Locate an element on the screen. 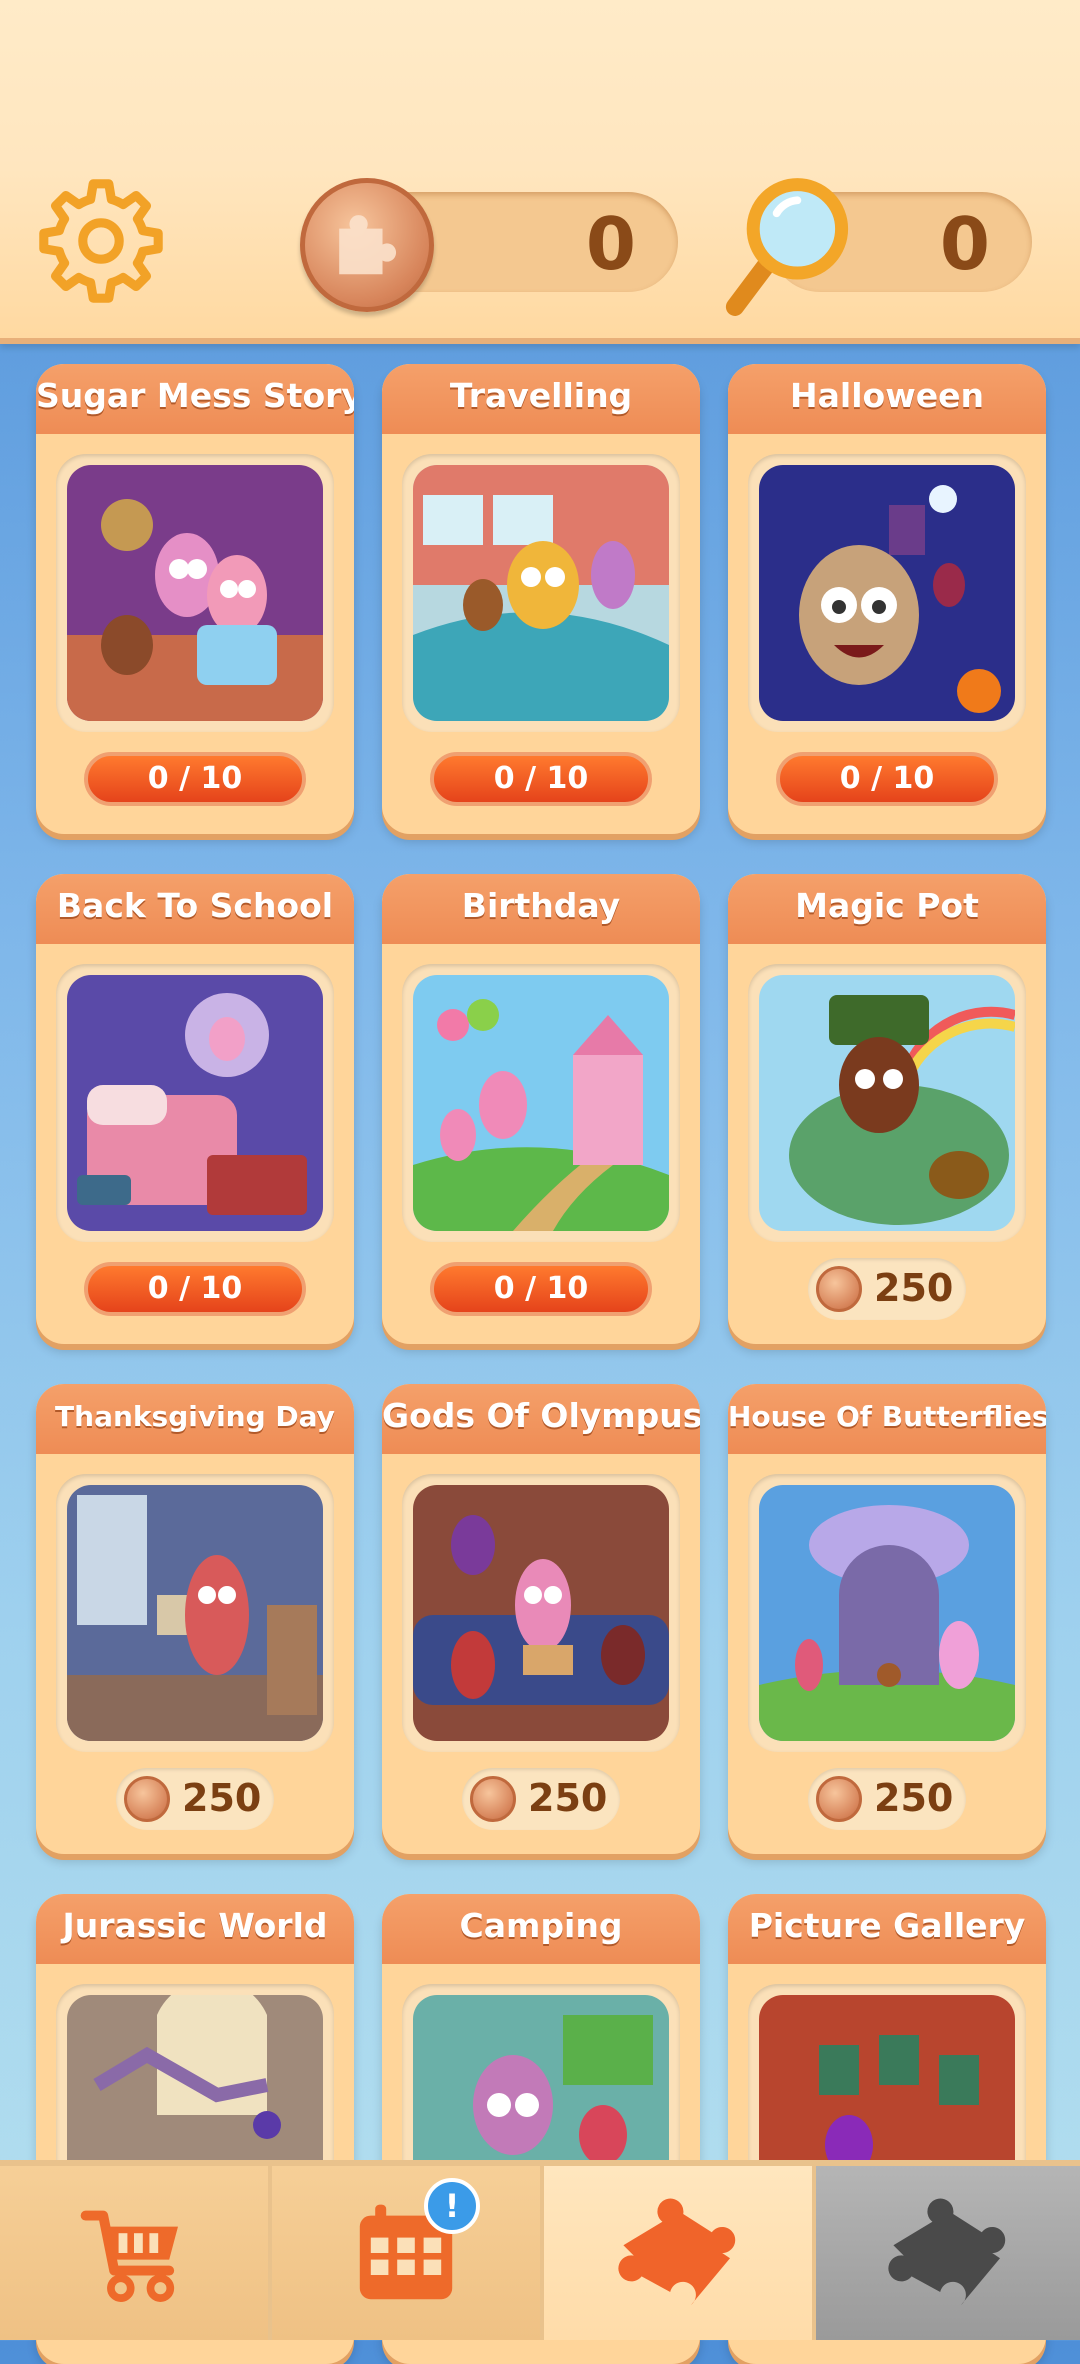 The image size is (1080, 2364). card-title: Travelling is located at coordinates (541, 395).